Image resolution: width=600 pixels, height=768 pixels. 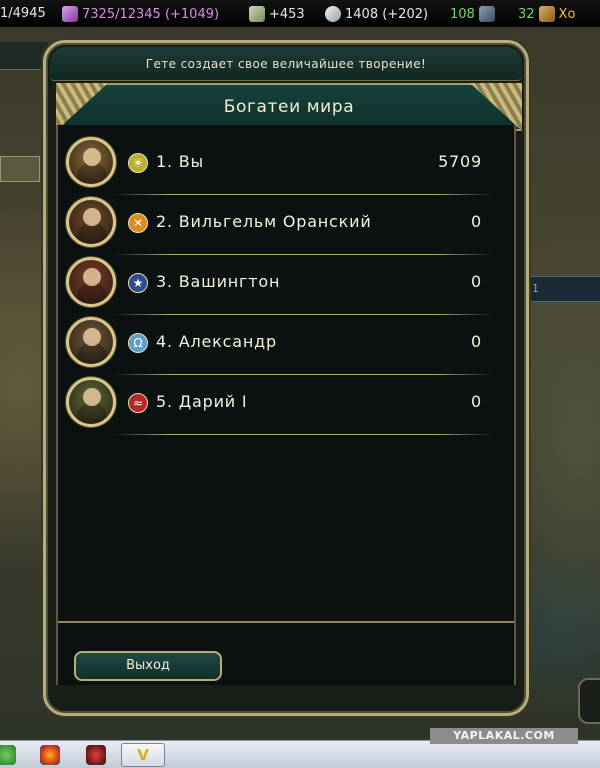 I want to click on netherlands-icon: ✕, so click(x=138, y=223).